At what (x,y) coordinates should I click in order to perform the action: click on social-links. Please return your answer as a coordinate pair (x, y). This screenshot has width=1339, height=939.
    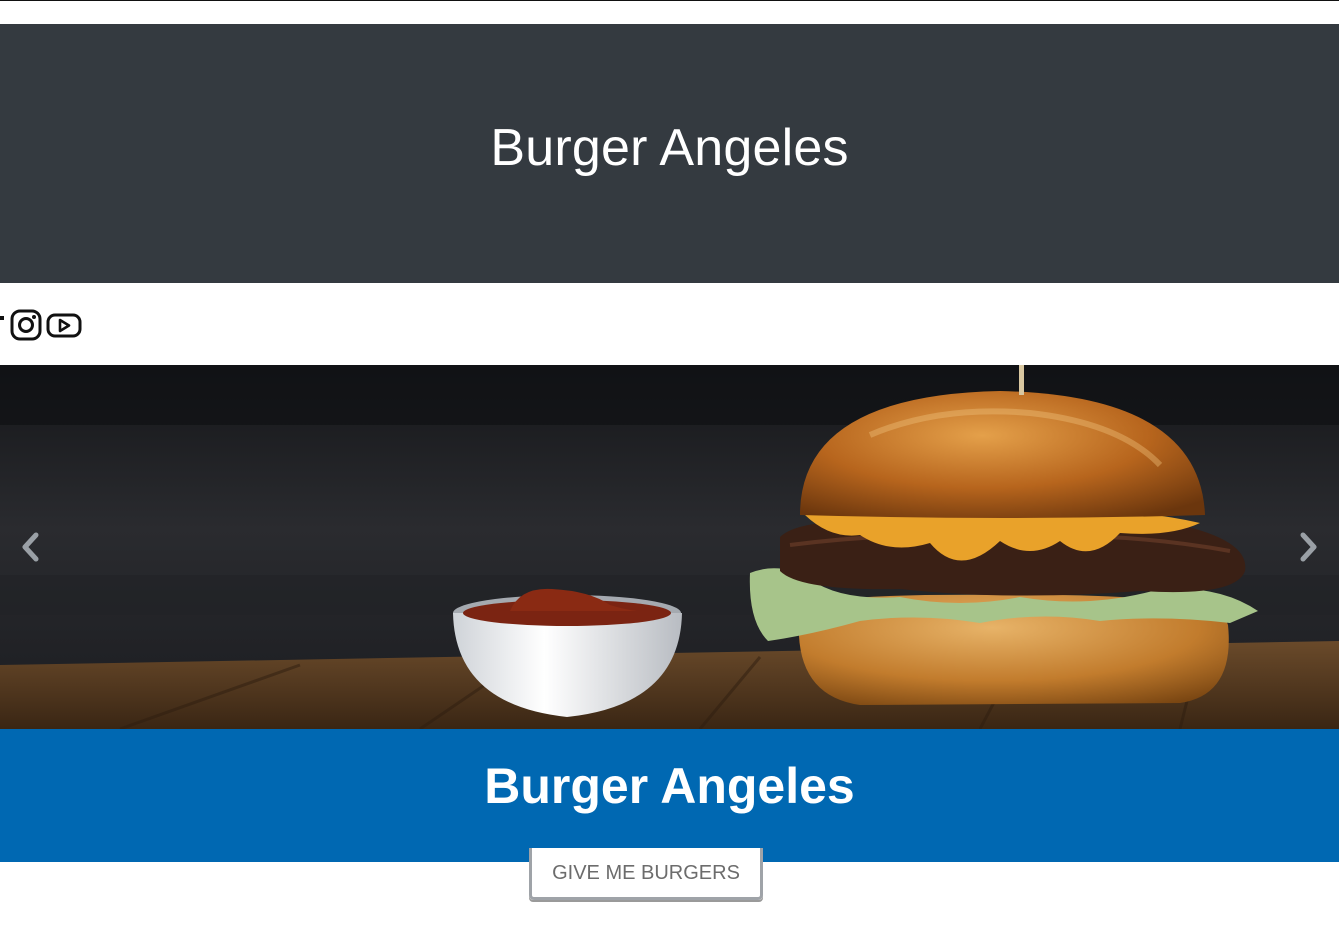
    Looking at the image, I should click on (41, 325).